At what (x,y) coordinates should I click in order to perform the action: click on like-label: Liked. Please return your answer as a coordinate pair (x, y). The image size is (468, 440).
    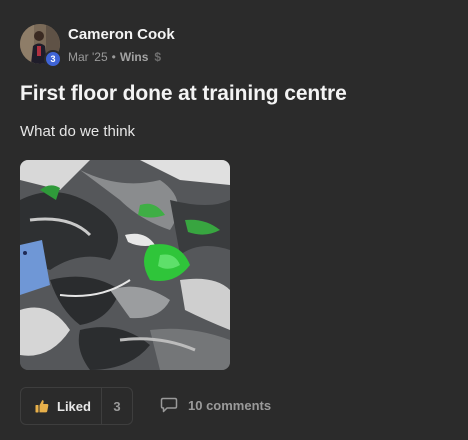
    Looking at the image, I should click on (74, 406).